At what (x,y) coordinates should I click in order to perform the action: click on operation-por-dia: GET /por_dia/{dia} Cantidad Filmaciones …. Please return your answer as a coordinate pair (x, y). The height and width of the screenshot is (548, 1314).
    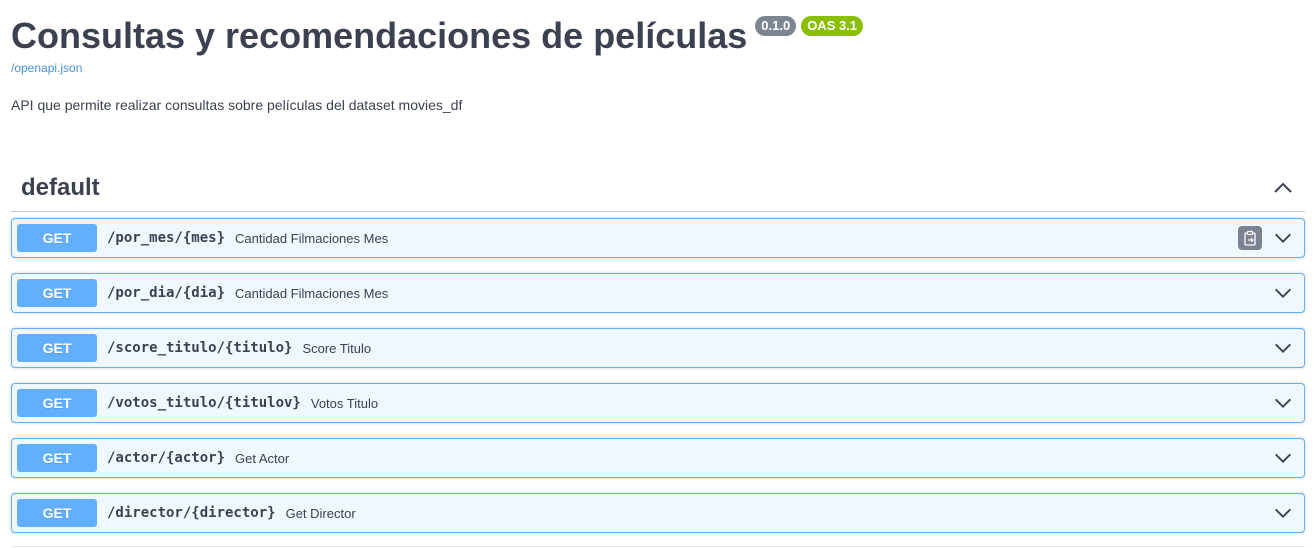
    Looking at the image, I should click on (658, 293).